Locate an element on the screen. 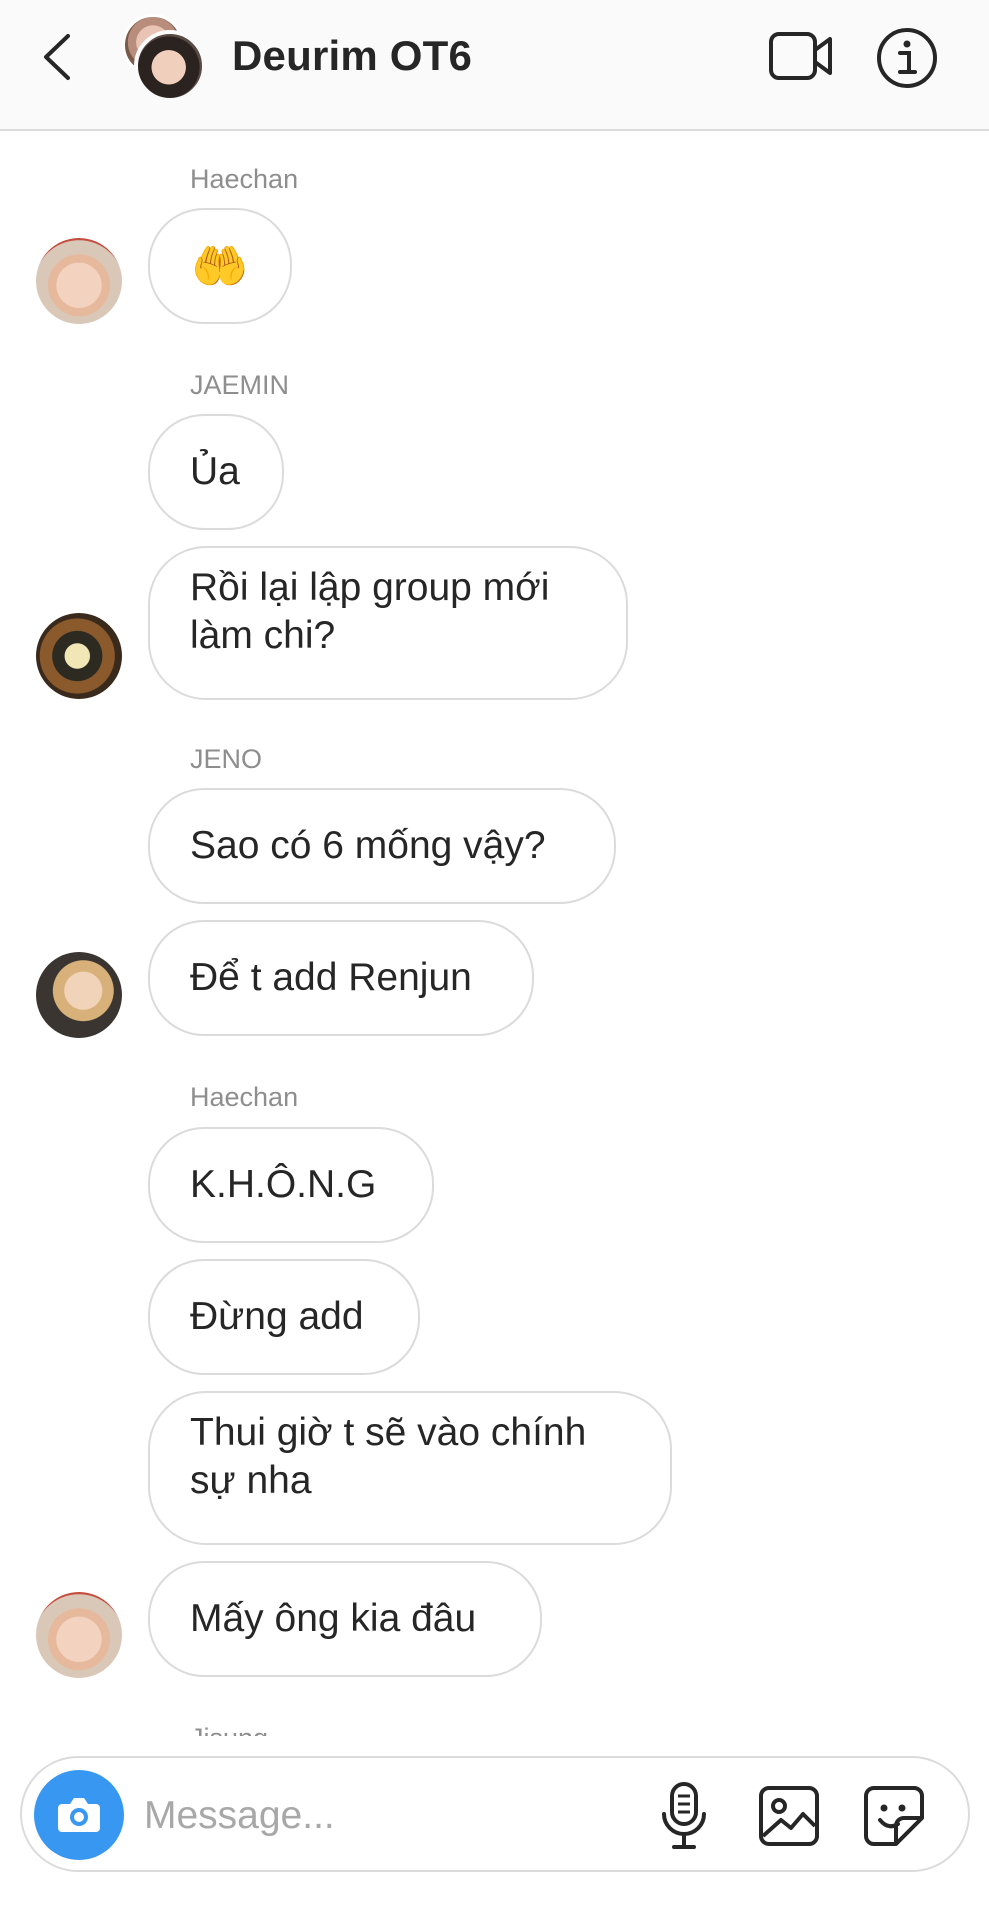  message-input is located at coordinates (394, 1816).